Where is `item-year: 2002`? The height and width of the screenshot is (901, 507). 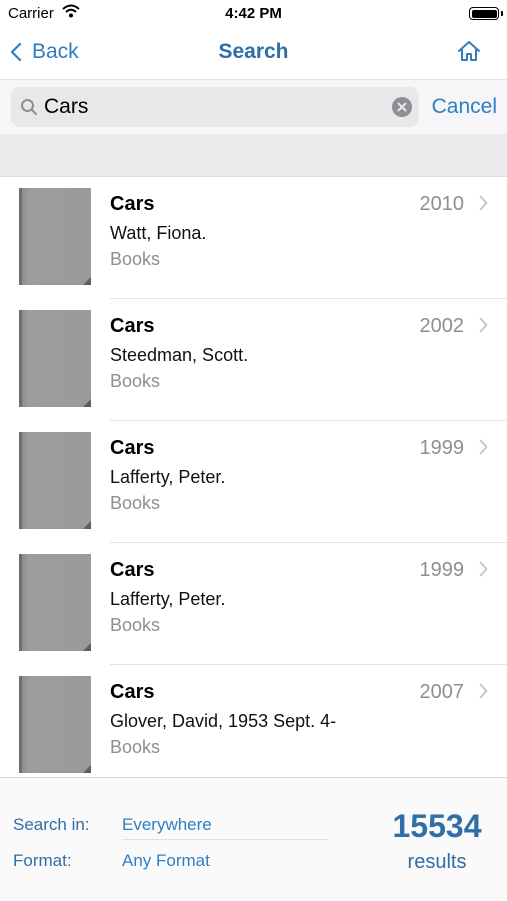
item-year: 2002 is located at coordinates (442, 326).